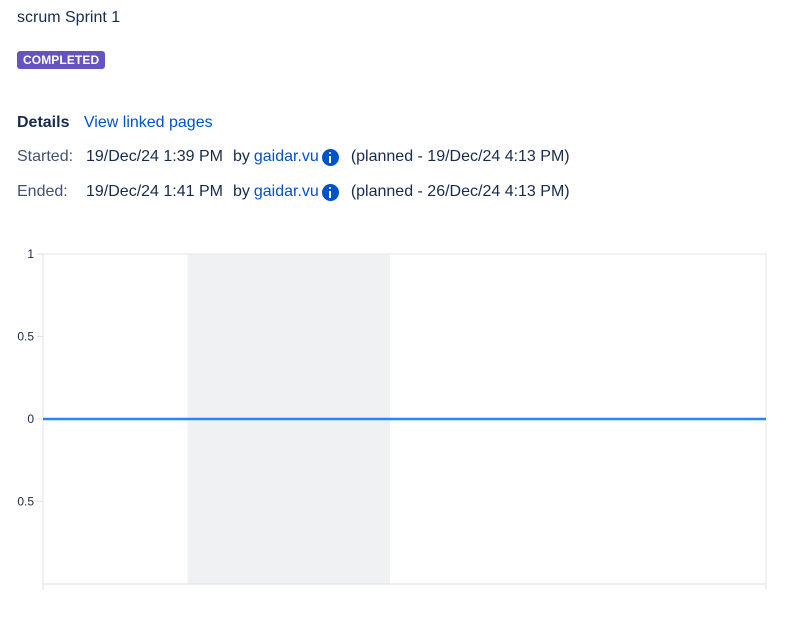 This screenshot has width=791, height=617. I want to click on ended-label: Ended:, so click(42, 191).